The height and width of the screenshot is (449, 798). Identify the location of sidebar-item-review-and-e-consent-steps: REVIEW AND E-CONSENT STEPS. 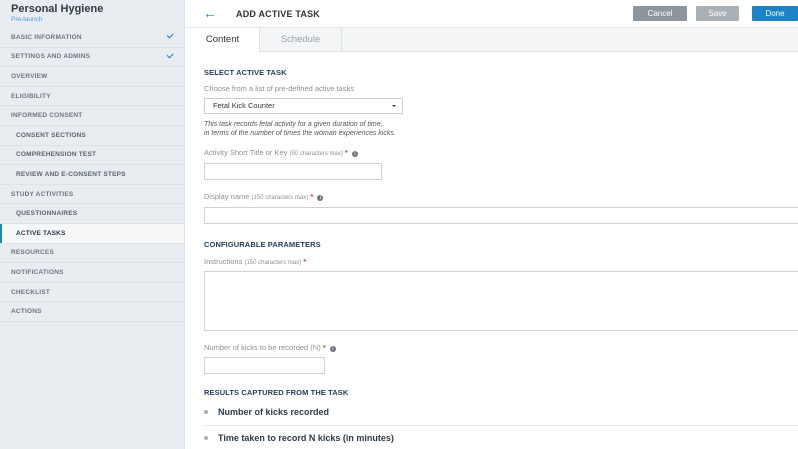
(92, 175).